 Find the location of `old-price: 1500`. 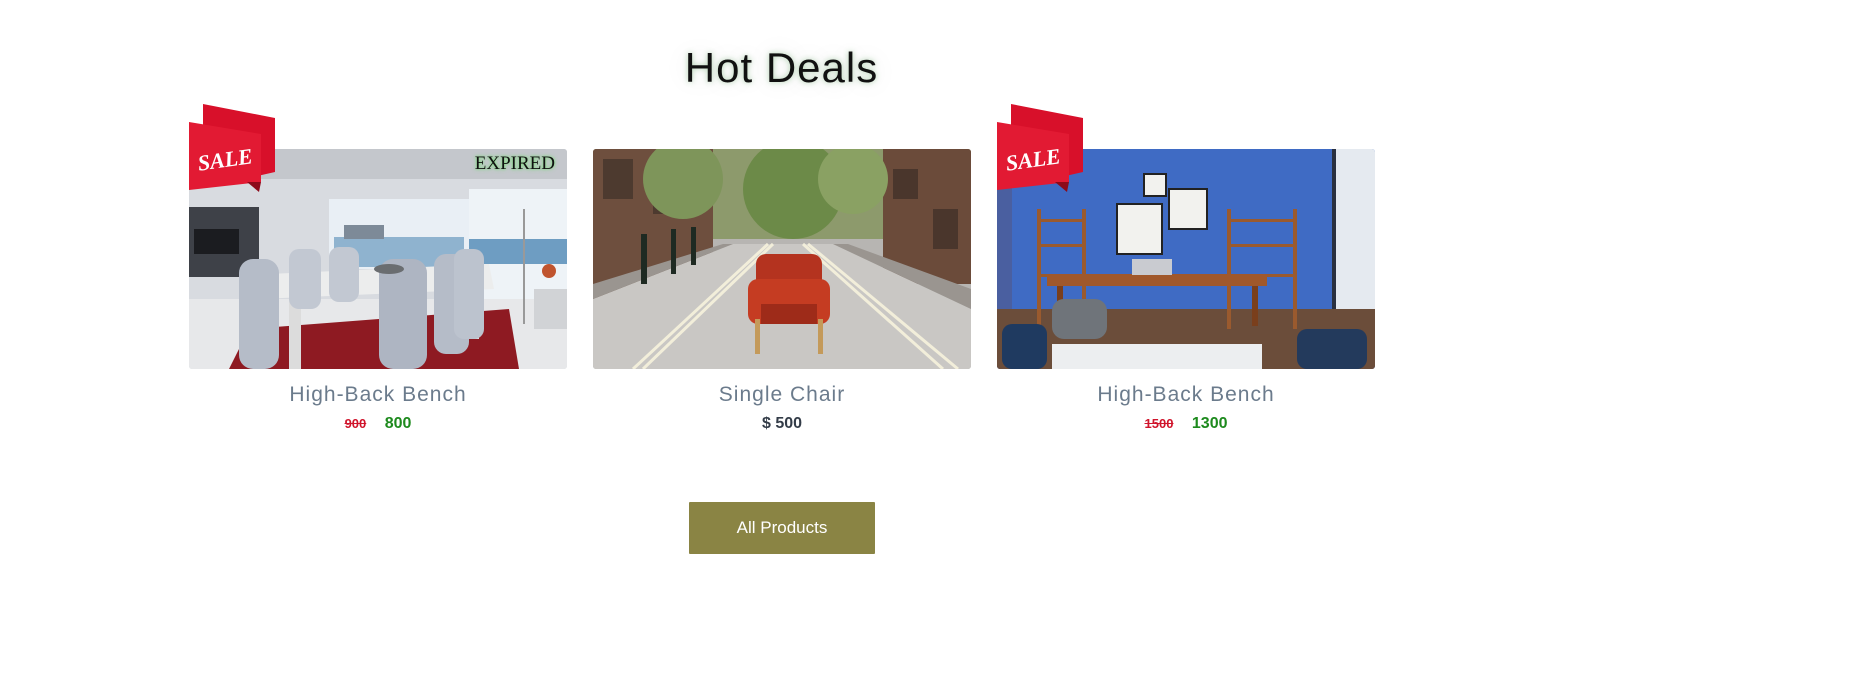

old-price: 1500 is located at coordinates (1159, 423).